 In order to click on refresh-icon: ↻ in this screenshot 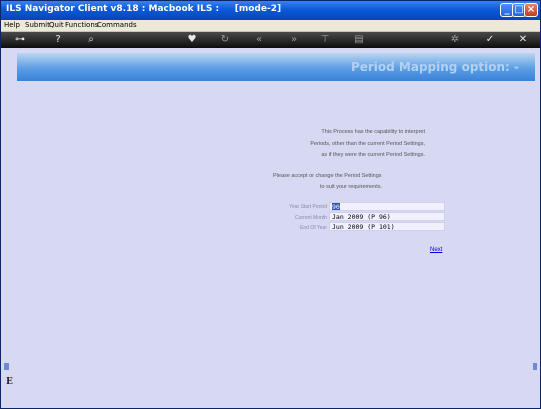, I will do `click(225, 40)`.